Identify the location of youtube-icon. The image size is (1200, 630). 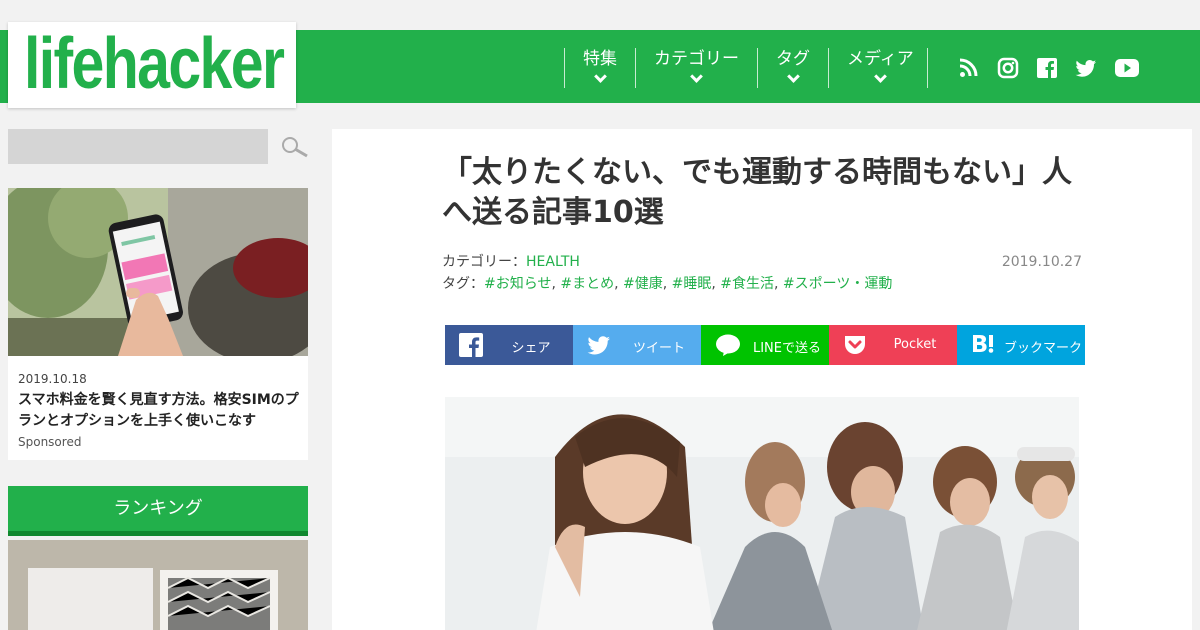
(1127, 68).